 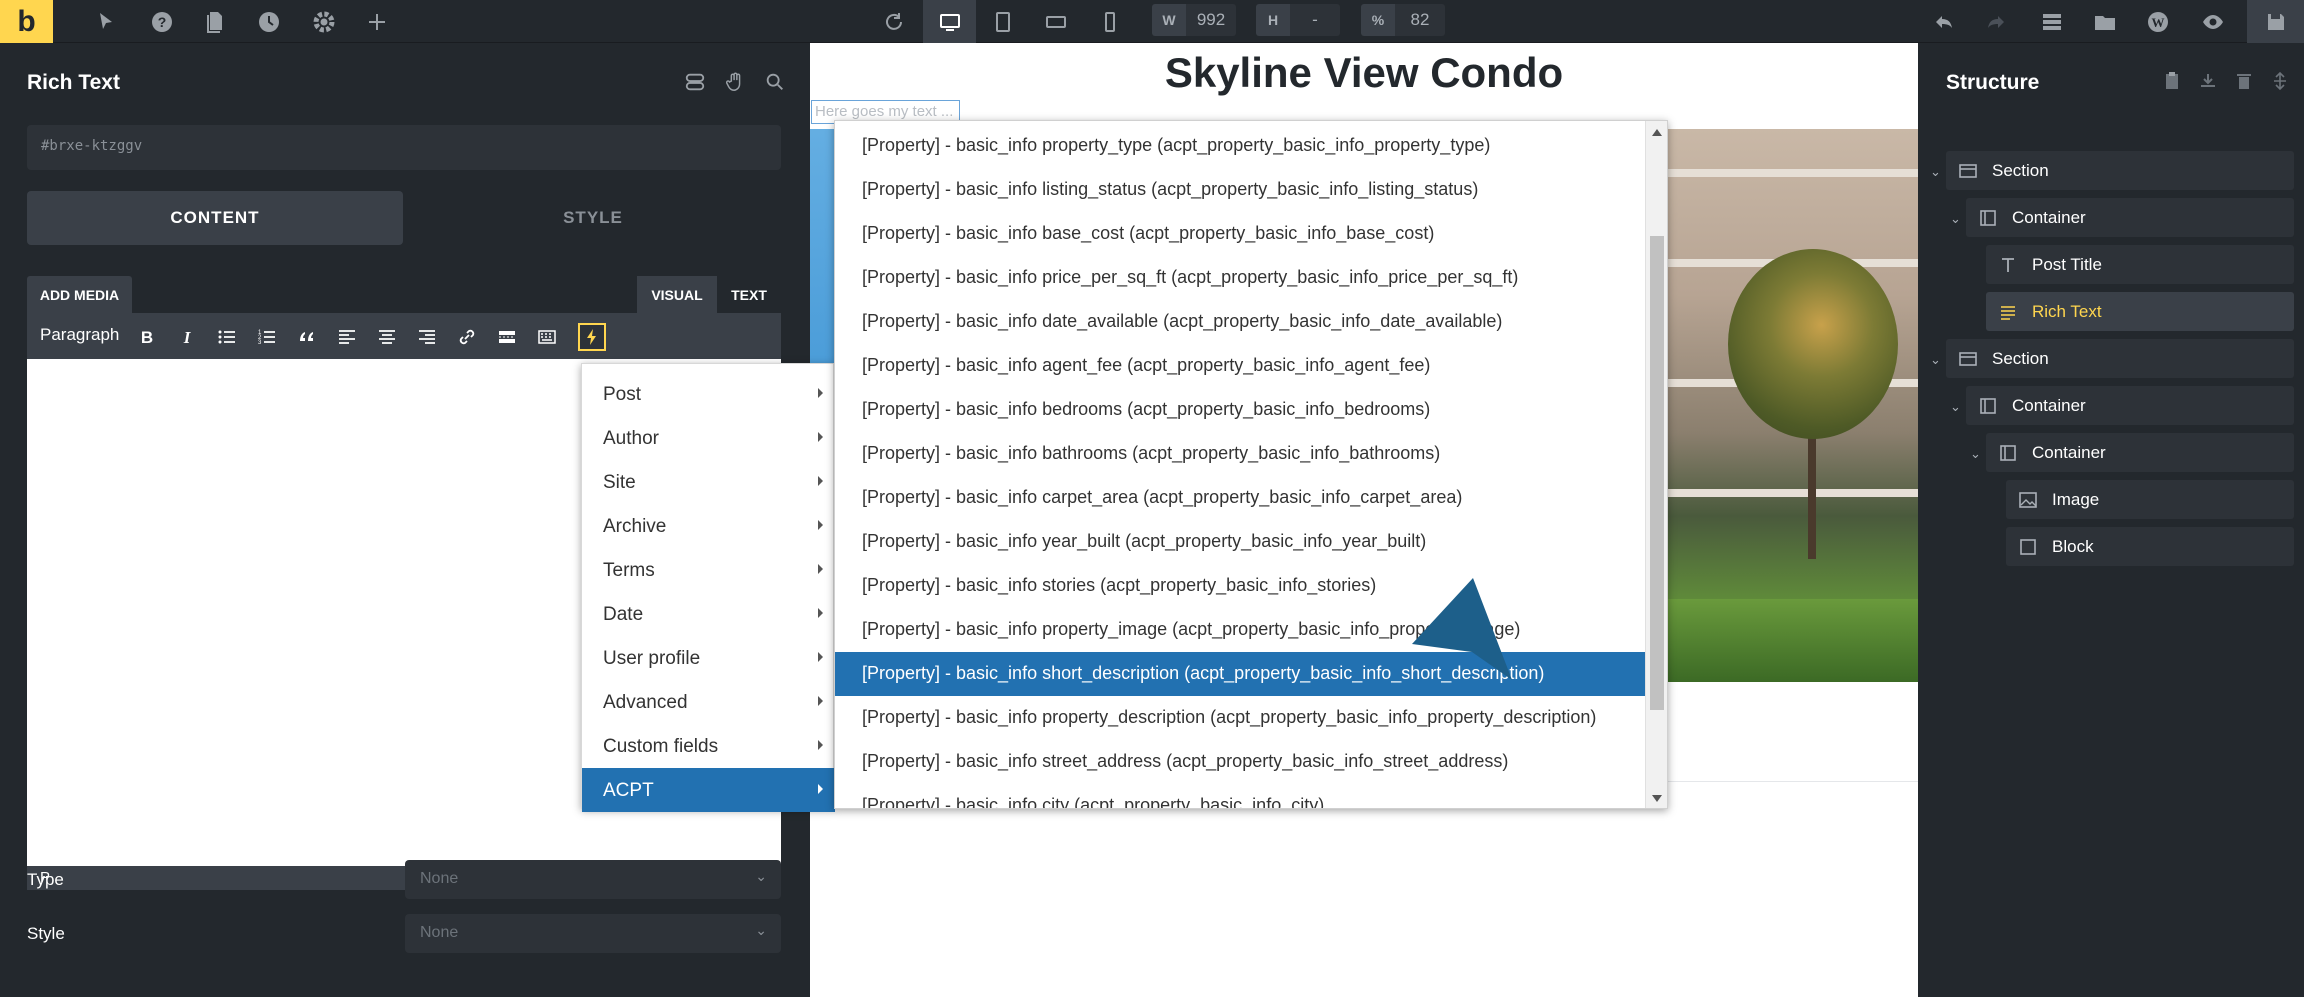 What do you see at coordinates (215, 21) in the screenshot?
I see `pages-icon` at bounding box center [215, 21].